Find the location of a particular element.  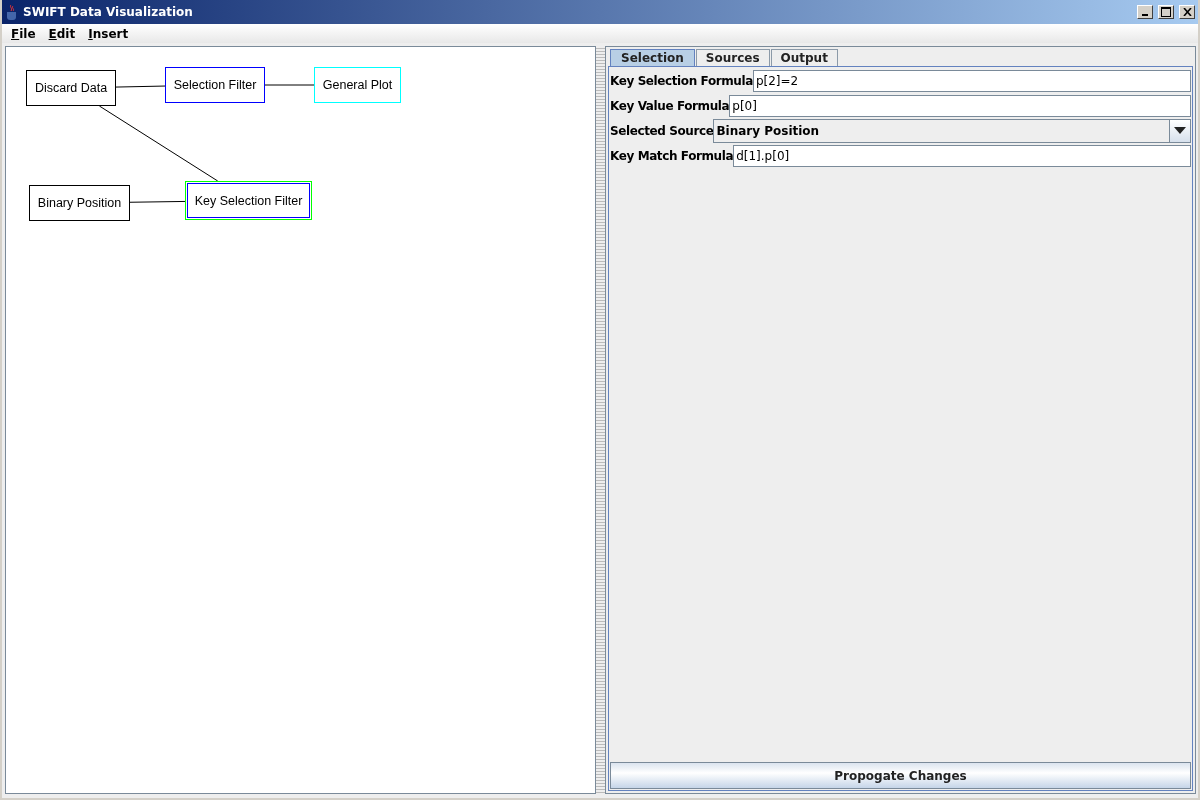

tab: Selection is located at coordinates (652, 57).